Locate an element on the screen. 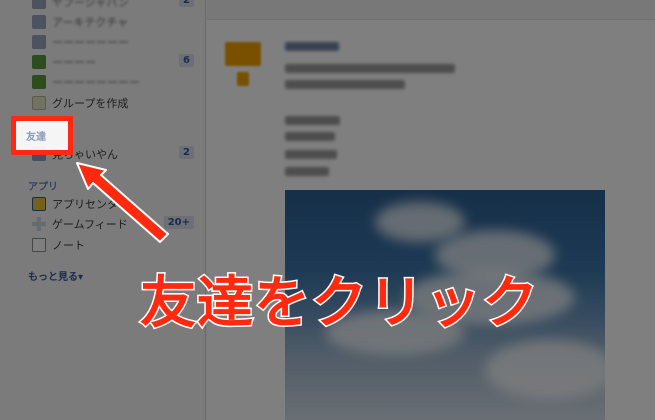 The height and width of the screenshot is (420, 655). pointer-arrow-icon is located at coordinates (122, 202).